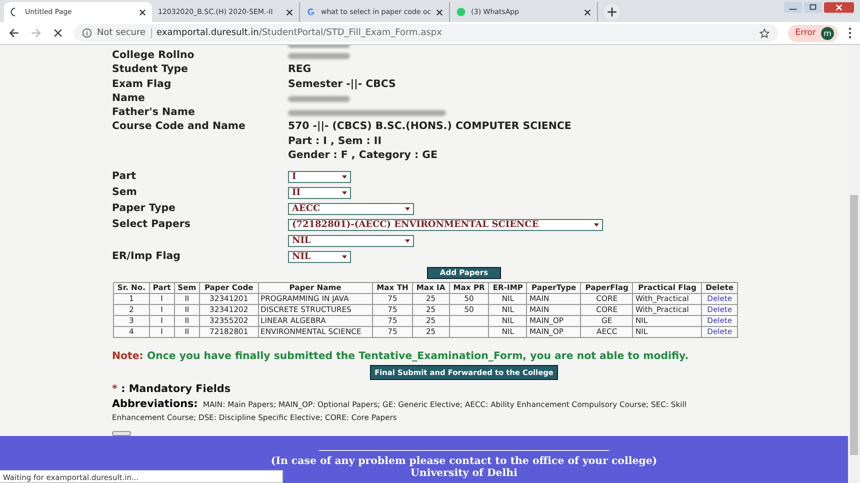 This screenshot has width=860, height=483. What do you see at coordinates (813, 7) in the screenshot?
I see `restore-icon` at bounding box center [813, 7].